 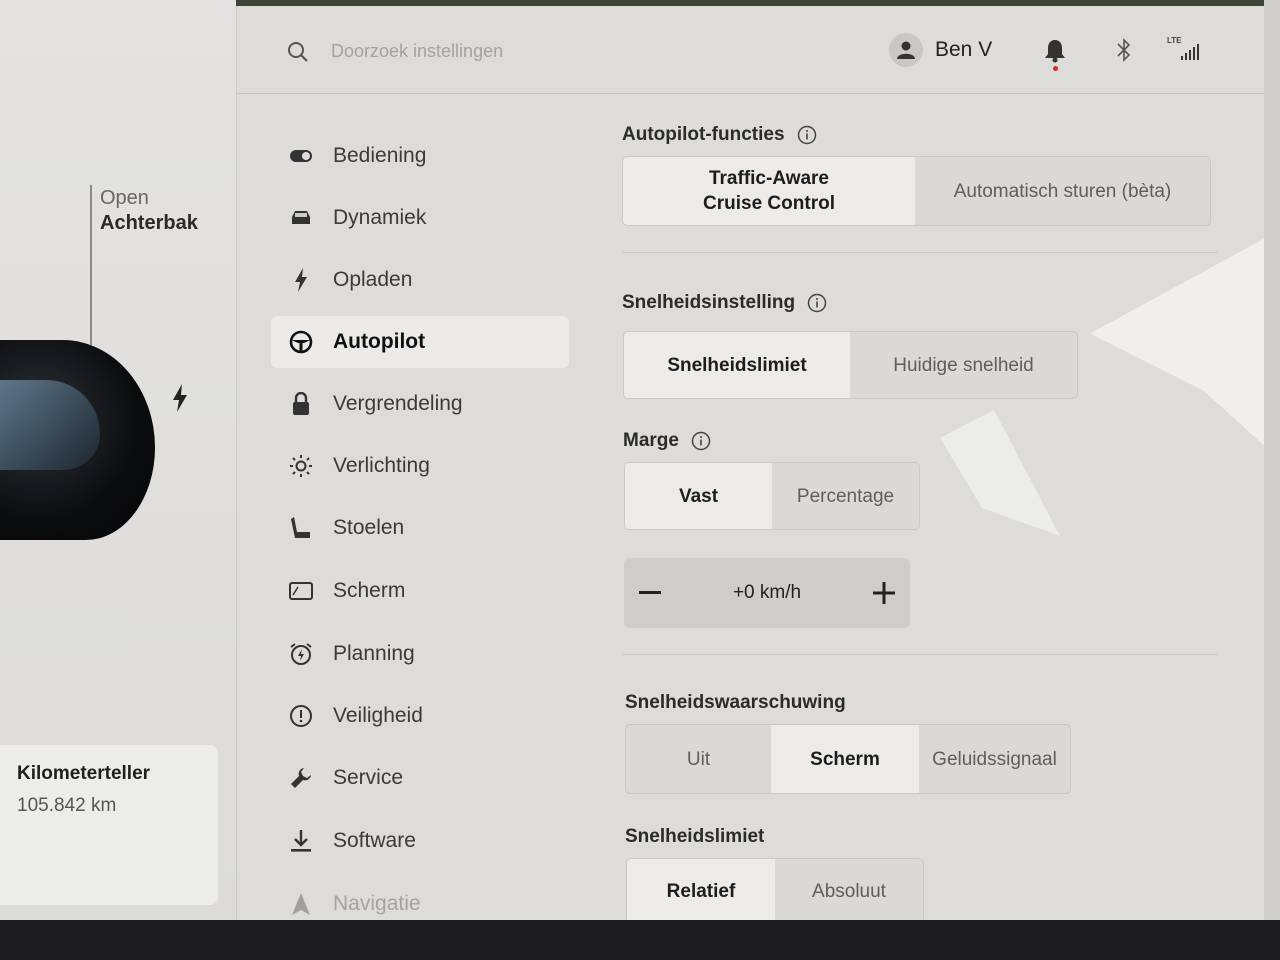 What do you see at coordinates (380, 217) in the screenshot?
I see `sidebar-item-label: Dynamiek` at bounding box center [380, 217].